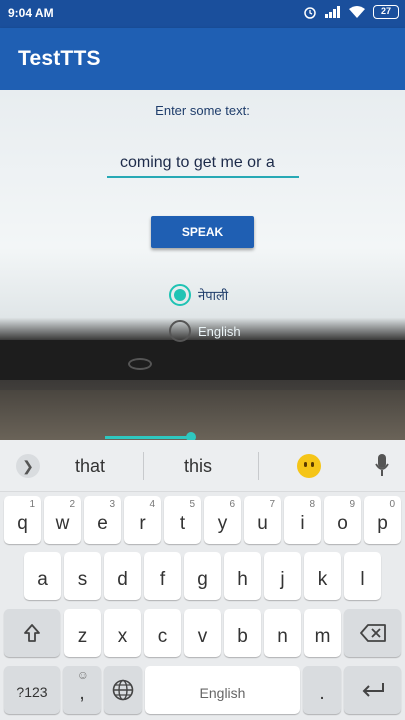  What do you see at coordinates (22, 520) in the screenshot?
I see `key-q: 1q` at bounding box center [22, 520].